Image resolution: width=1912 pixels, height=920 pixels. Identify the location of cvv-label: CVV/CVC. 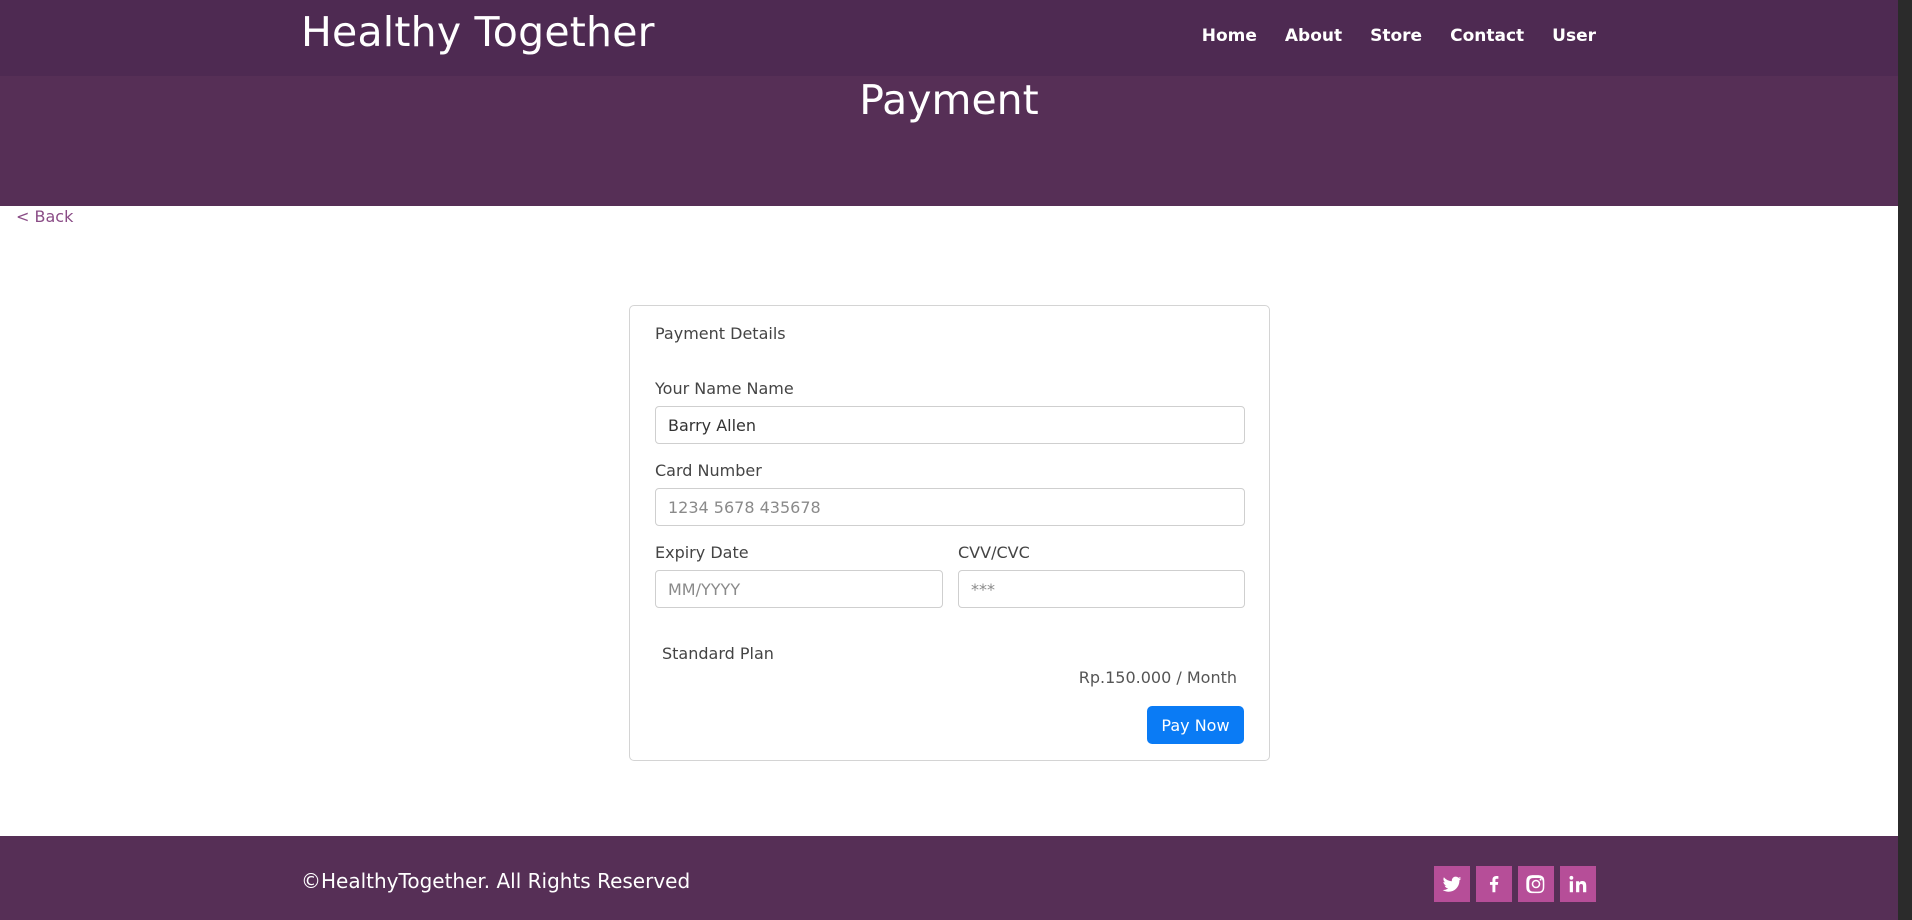
(994, 552).